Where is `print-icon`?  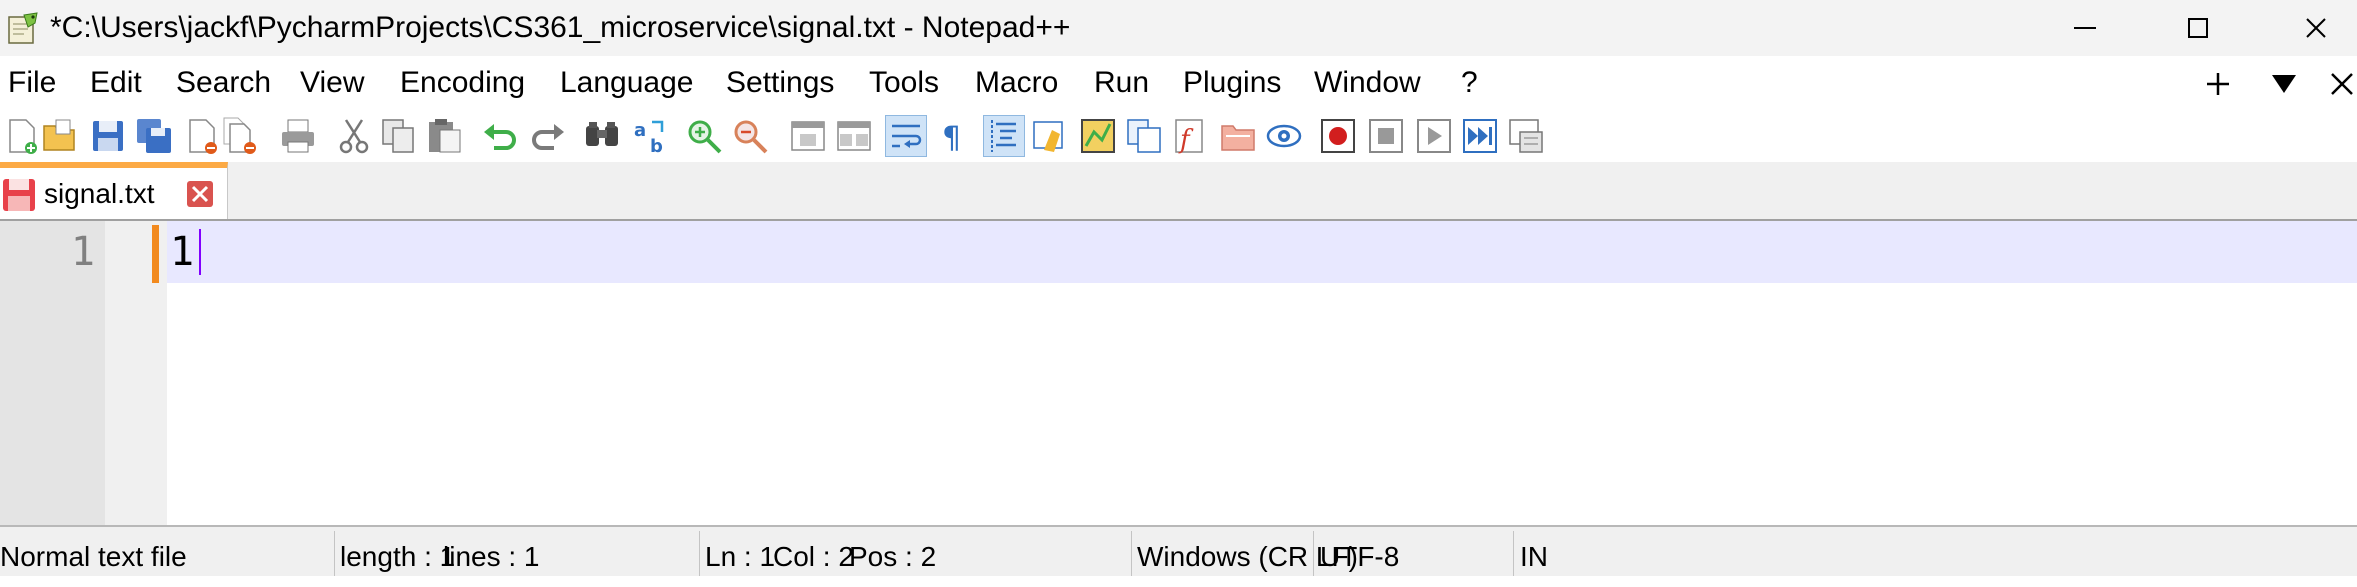
print-icon is located at coordinates (298, 136).